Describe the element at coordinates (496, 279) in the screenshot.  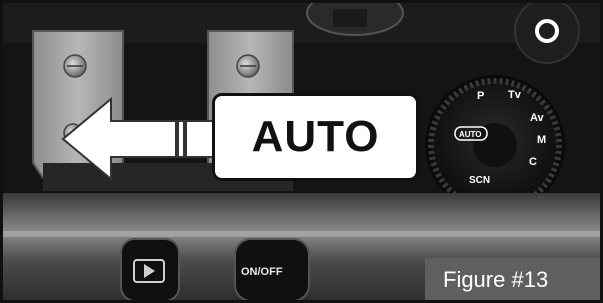
I see `figure-caption-text: Figure #13` at that location.